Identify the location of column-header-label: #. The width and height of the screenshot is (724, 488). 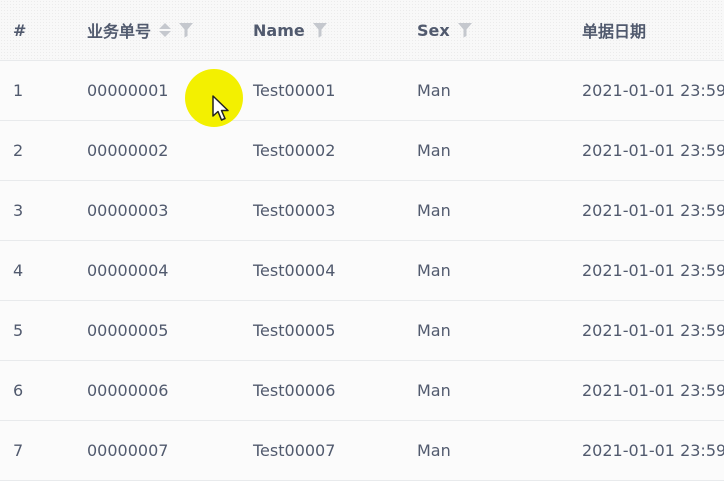
(20, 30).